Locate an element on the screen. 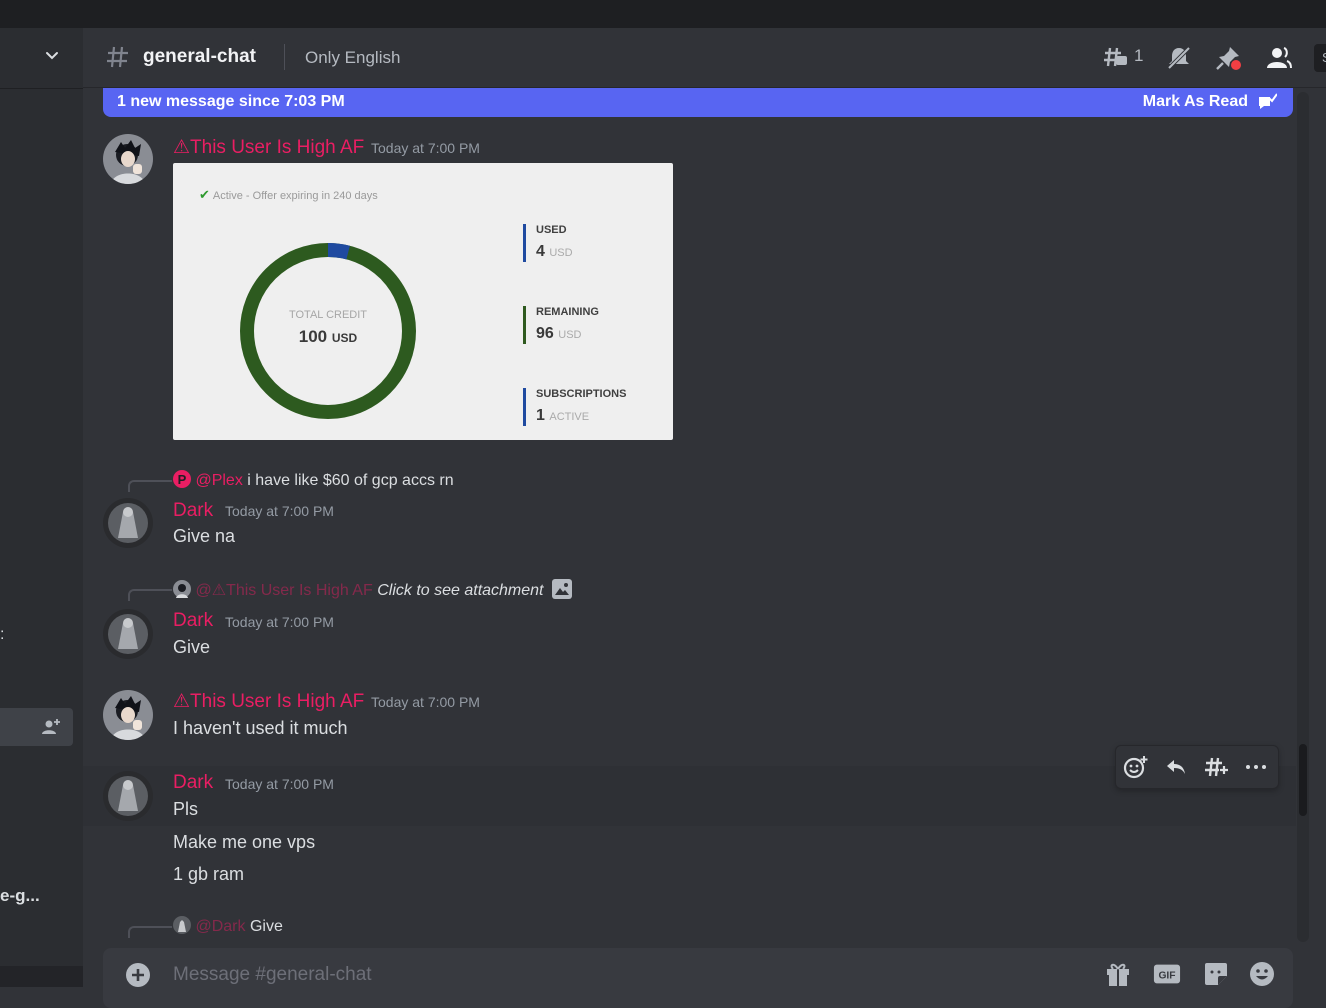 This screenshot has height=1008, width=1326. message-text: 1 gb ram is located at coordinates (209, 874).